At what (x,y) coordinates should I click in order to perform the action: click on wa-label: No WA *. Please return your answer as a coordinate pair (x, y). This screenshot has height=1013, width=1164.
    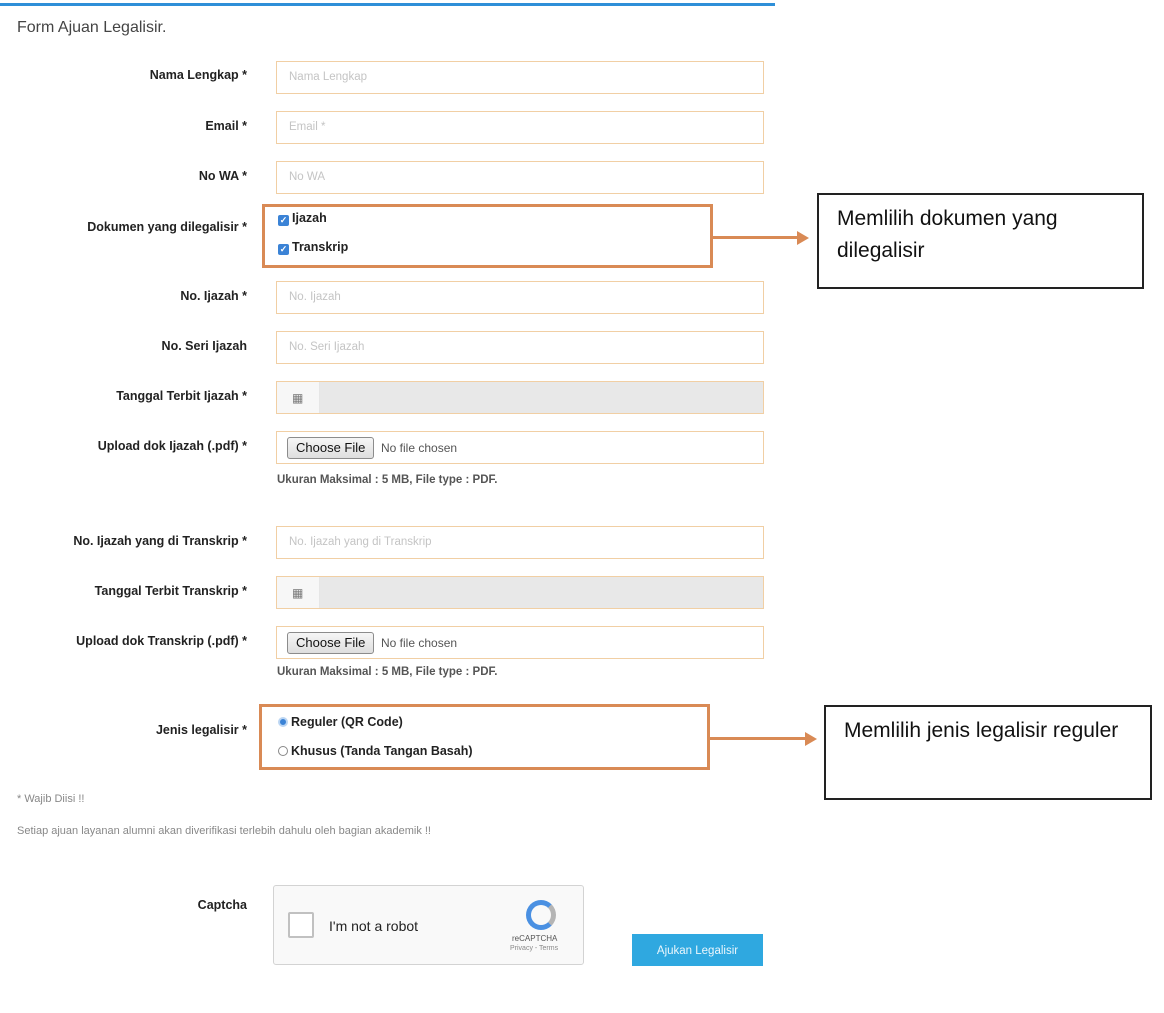
    Looking at the image, I should click on (222, 176).